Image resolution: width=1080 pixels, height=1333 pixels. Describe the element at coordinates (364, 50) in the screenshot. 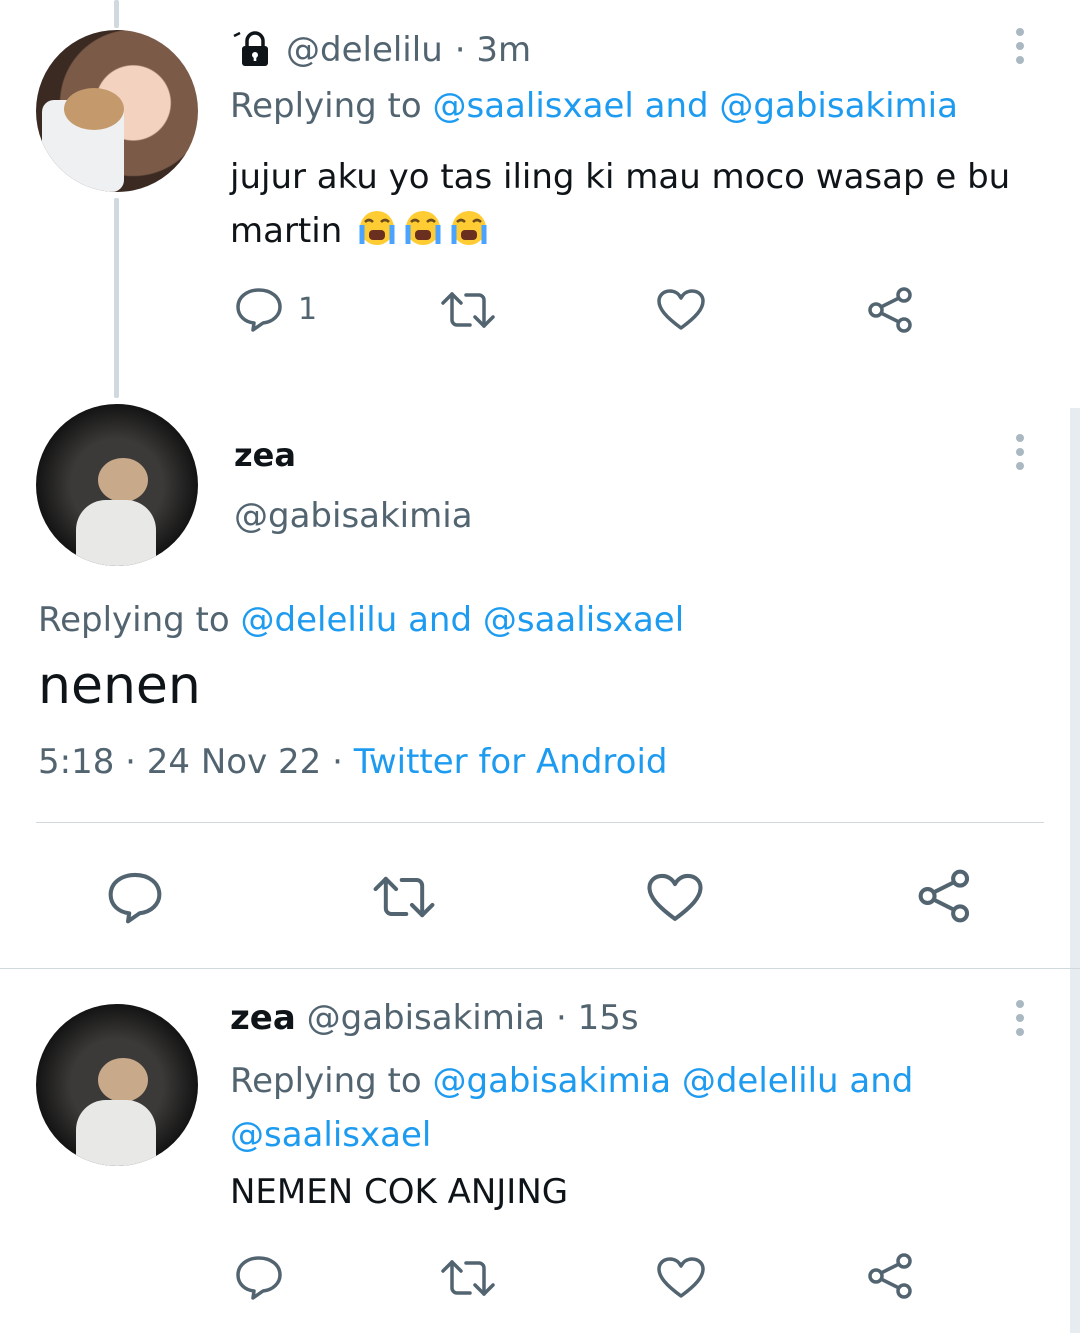

I see `user-handle: @delelilu` at that location.